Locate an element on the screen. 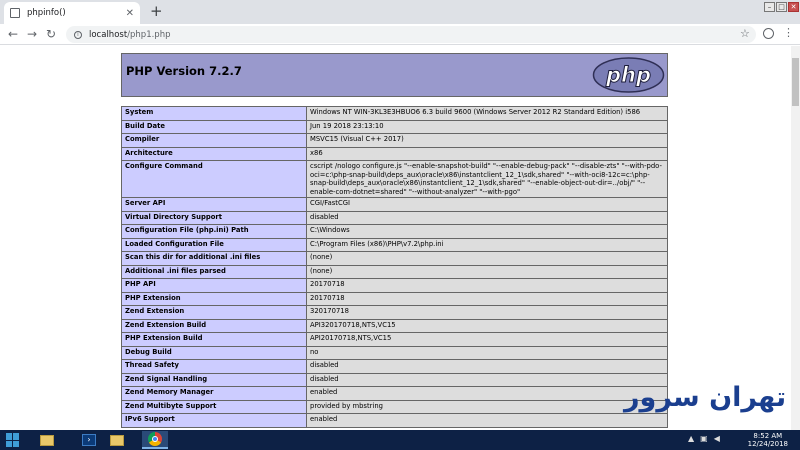 Image resolution: width=800 pixels, height=450 pixels. info-value: CGI/FastCGI is located at coordinates (487, 204).